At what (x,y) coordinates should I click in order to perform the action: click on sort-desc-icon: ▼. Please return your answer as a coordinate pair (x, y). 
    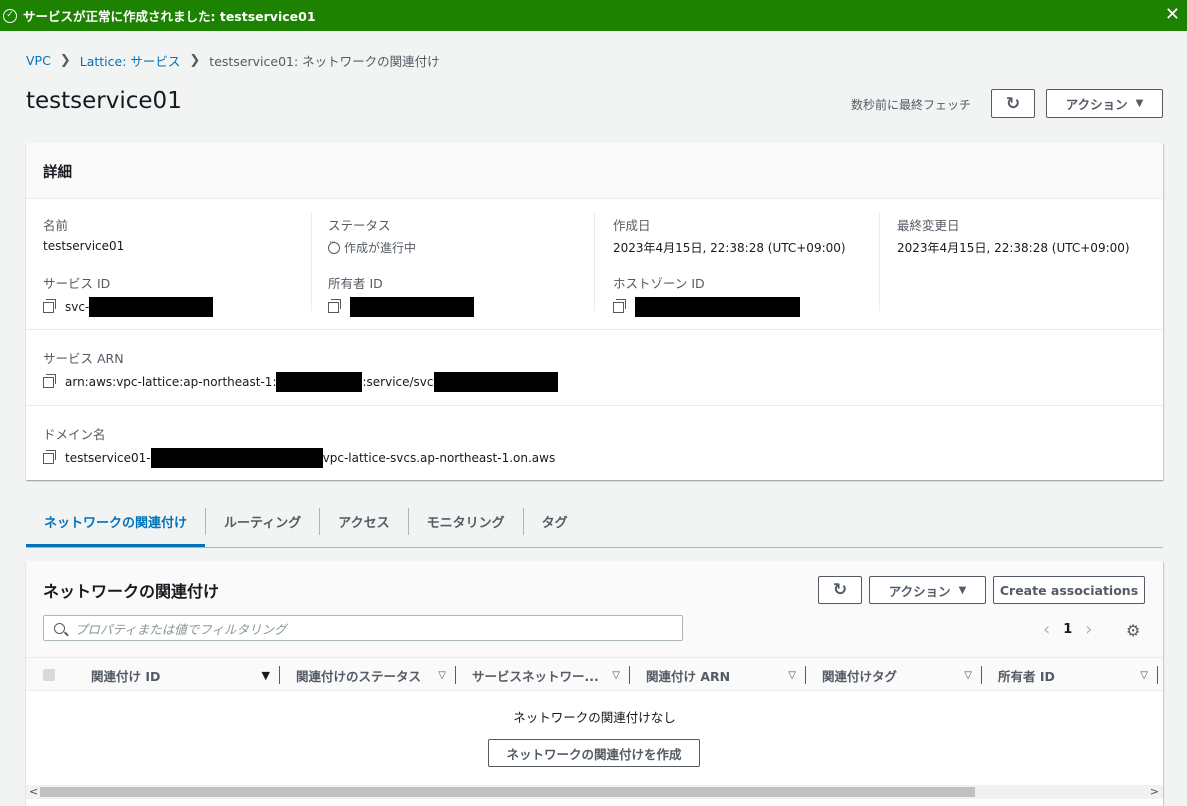
    Looking at the image, I should click on (265, 675).